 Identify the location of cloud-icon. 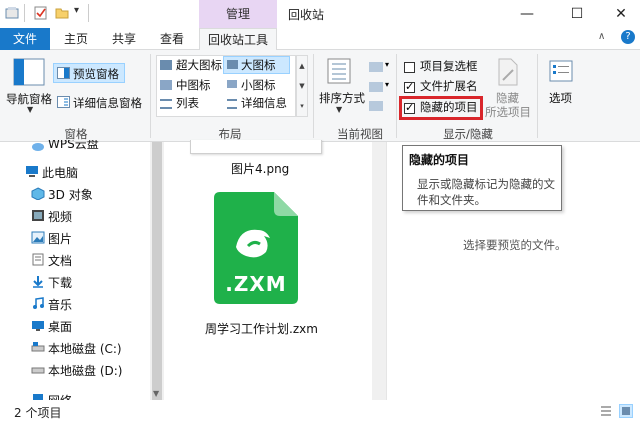
(38, 146).